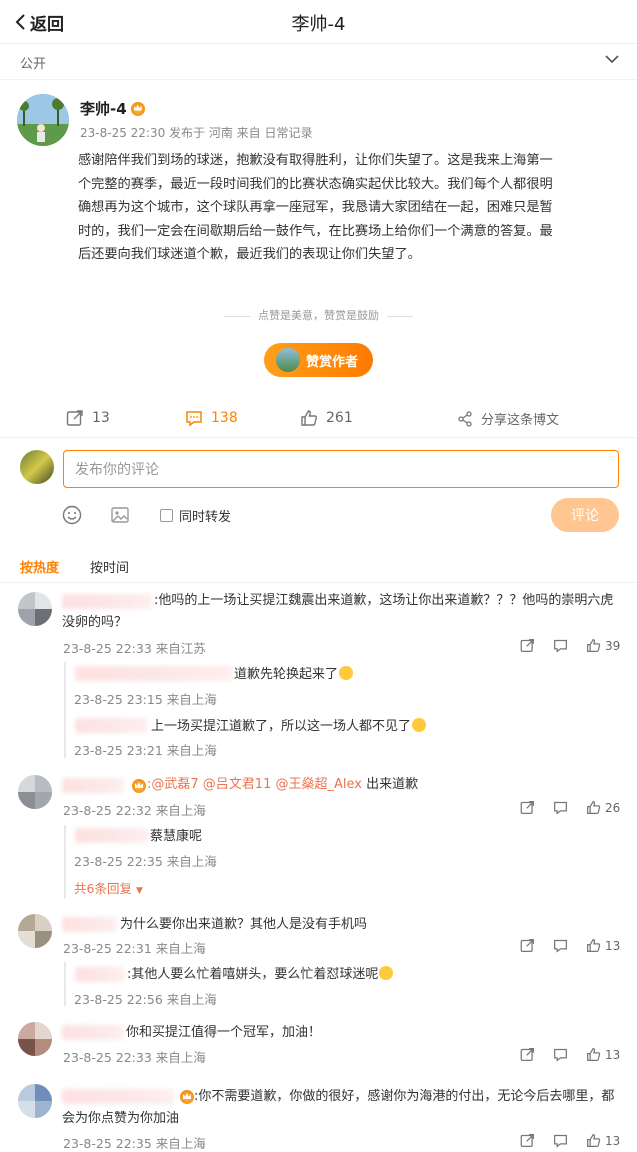 This screenshot has width=637, height=1152. What do you see at coordinates (318, 62) in the screenshot?
I see `visibility-selector: 公开` at bounding box center [318, 62].